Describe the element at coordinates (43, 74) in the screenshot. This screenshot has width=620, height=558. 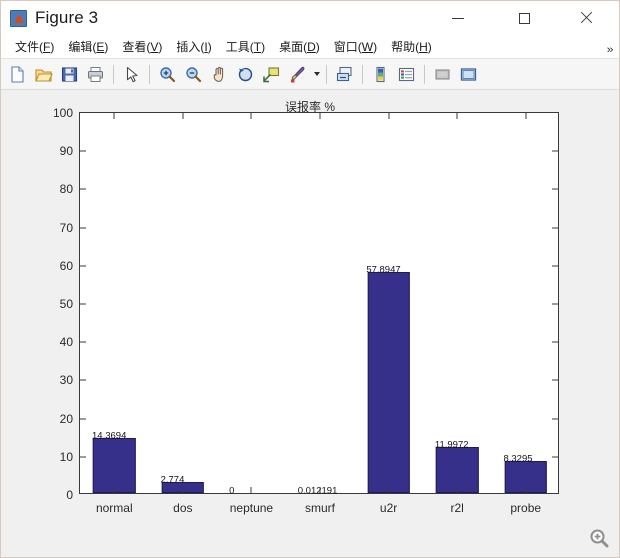
I see `open-file-icon` at that location.